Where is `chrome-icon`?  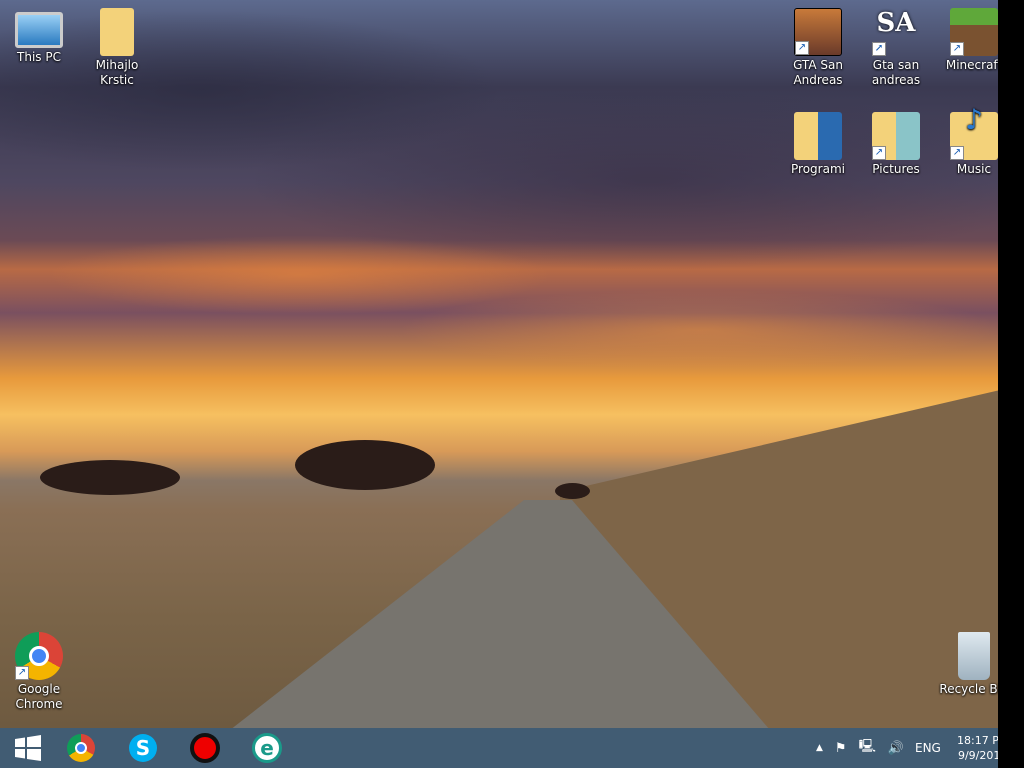
chrome-icon is located at coordinates (81, 748).